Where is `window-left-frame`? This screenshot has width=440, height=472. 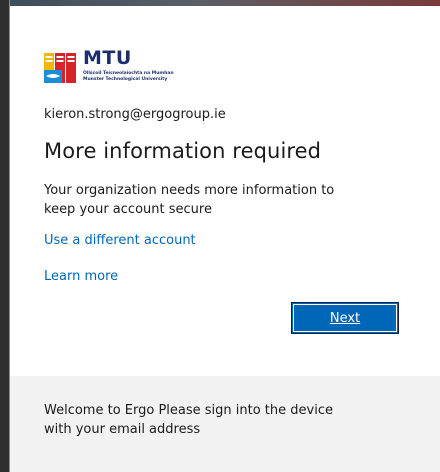
window-left-frame is located at coordinates (4, 236).